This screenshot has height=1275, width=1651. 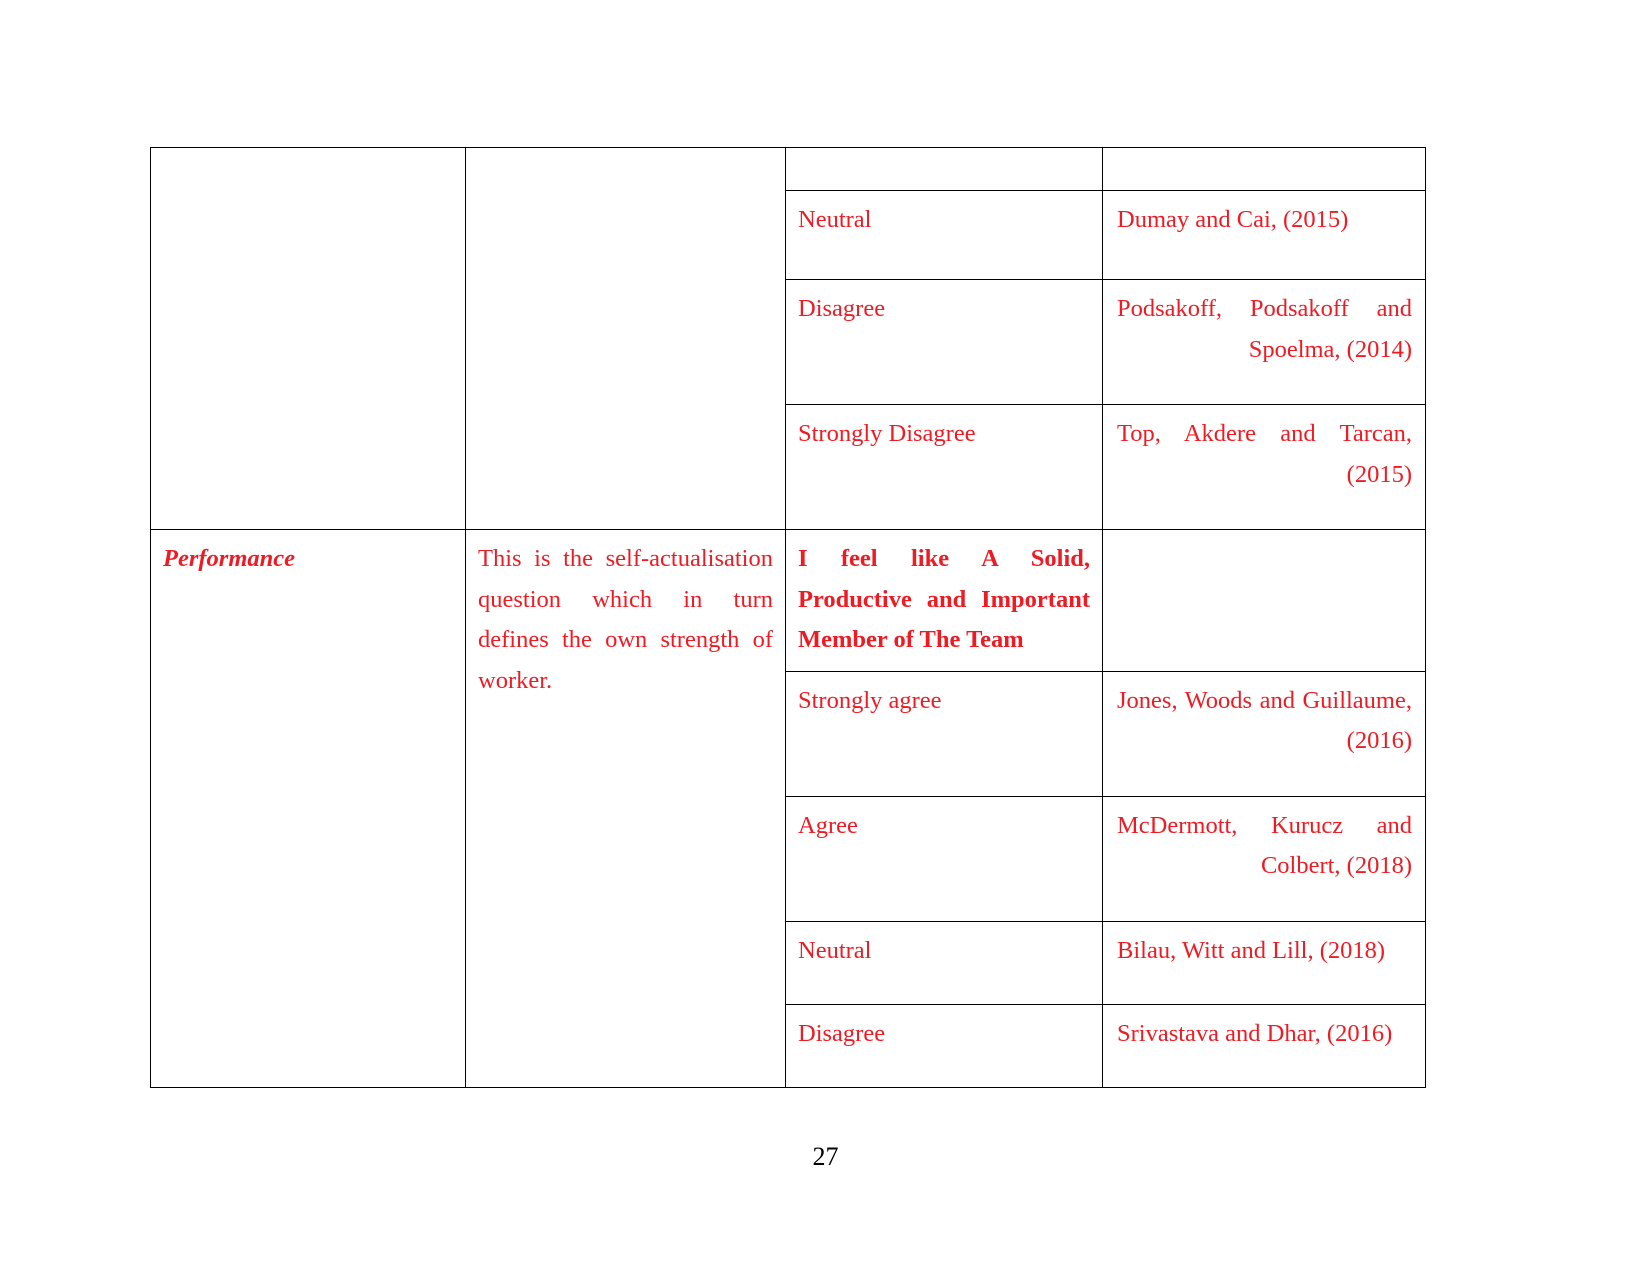 I want to click on reference-cell-disagree-2: Srivastava and Dhar, (2016), so click(x=1264, y=1045).